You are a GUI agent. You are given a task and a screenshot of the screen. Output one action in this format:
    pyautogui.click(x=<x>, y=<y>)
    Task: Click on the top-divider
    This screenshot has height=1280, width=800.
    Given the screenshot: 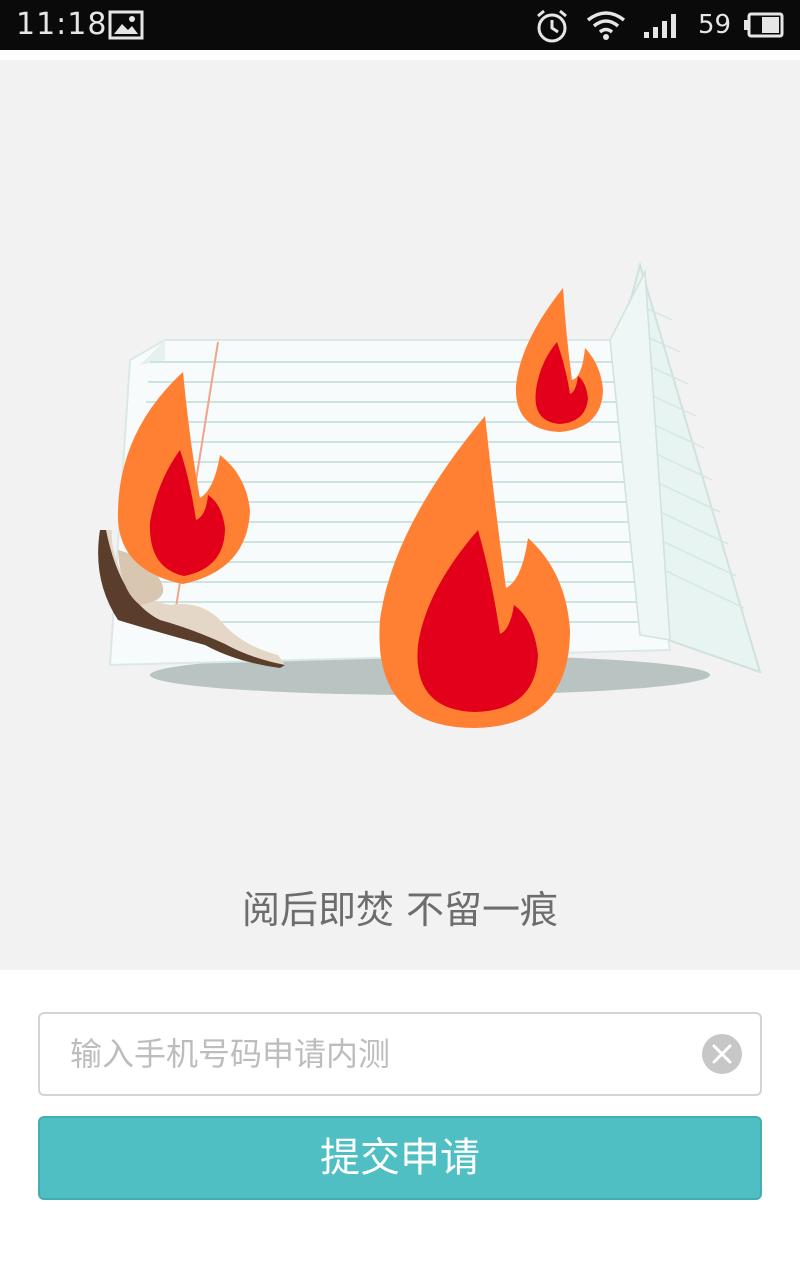 What is the action you would take?
    pyautogui.click(x=400, y=55)
    